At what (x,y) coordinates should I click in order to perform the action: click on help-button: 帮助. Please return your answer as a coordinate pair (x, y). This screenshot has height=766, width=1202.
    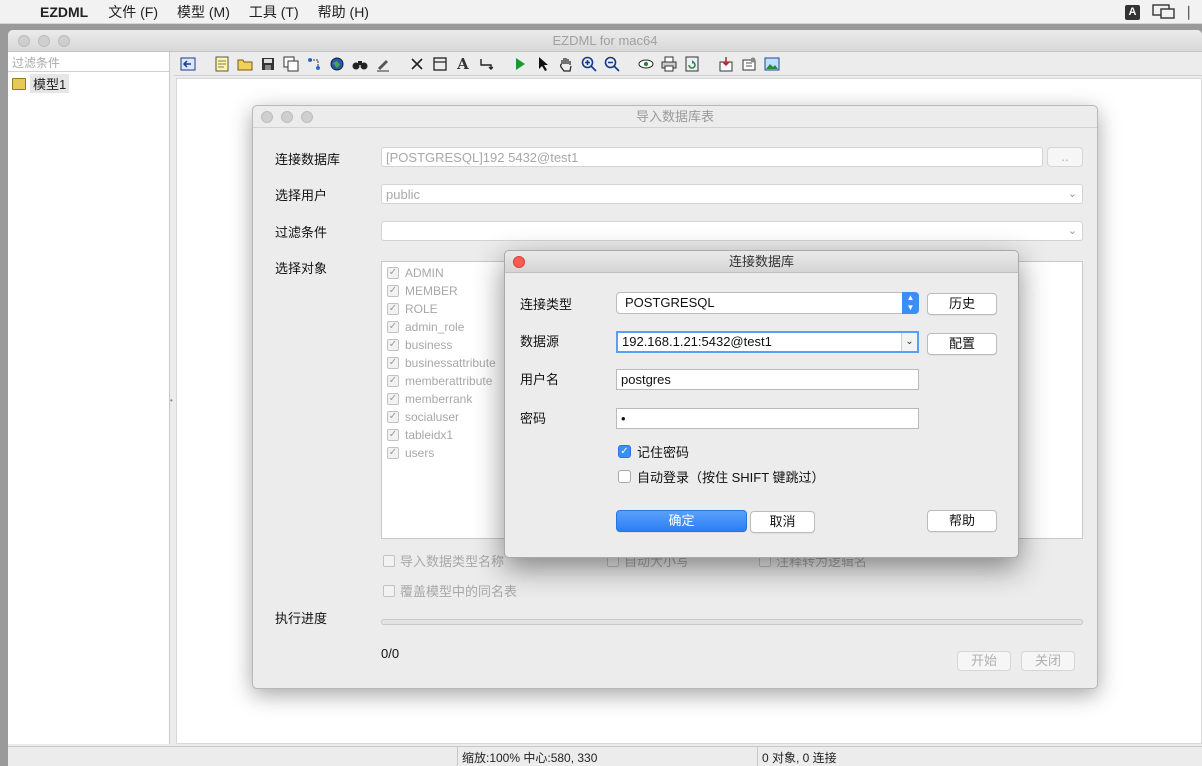
    Looking at the image, I should click on (962, 521).